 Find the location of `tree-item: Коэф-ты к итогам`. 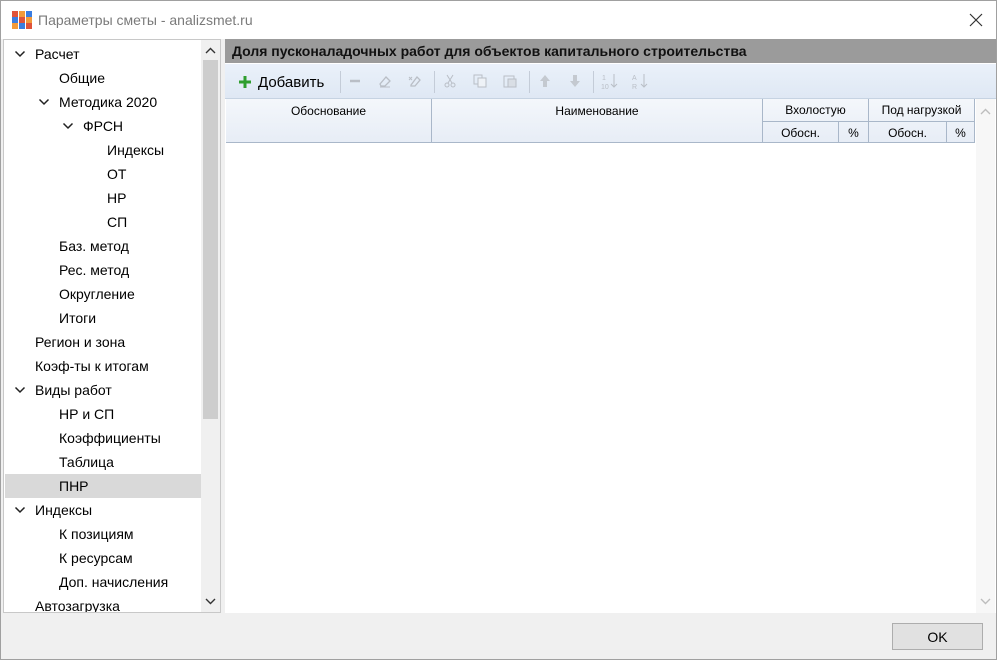

tree-item: Коэф-ты к итогам is located at coordinates (103, 366).